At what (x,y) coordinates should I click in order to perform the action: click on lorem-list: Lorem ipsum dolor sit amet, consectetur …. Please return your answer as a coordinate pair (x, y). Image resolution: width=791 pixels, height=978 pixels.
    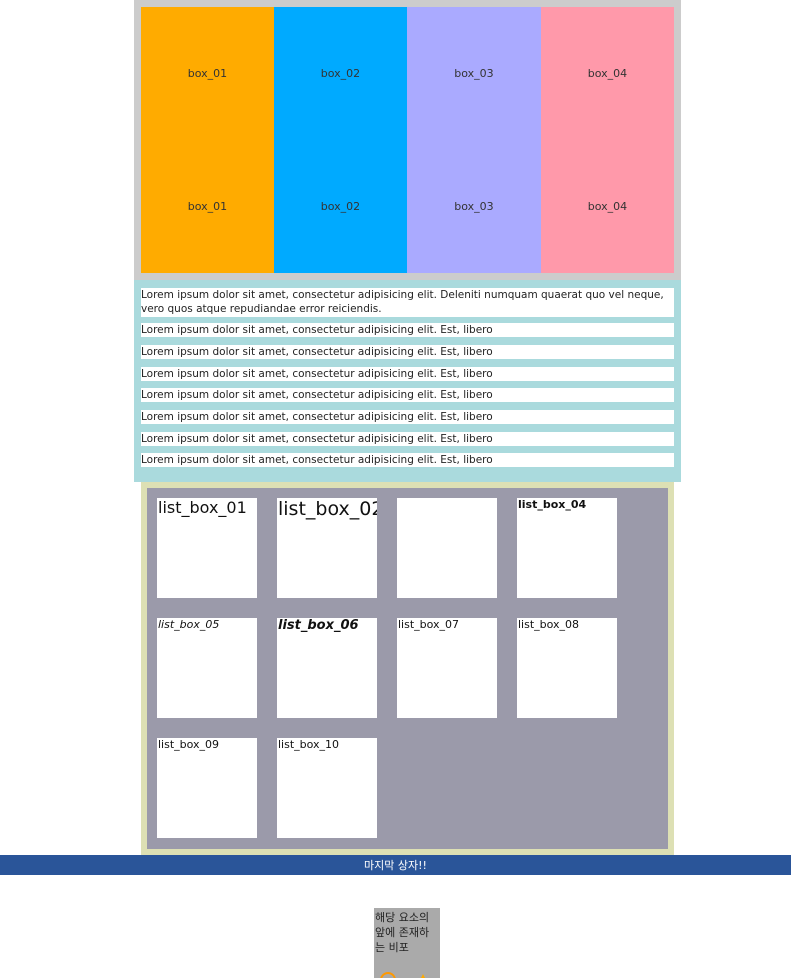
    Looking at the image, I should click on (407, 381).